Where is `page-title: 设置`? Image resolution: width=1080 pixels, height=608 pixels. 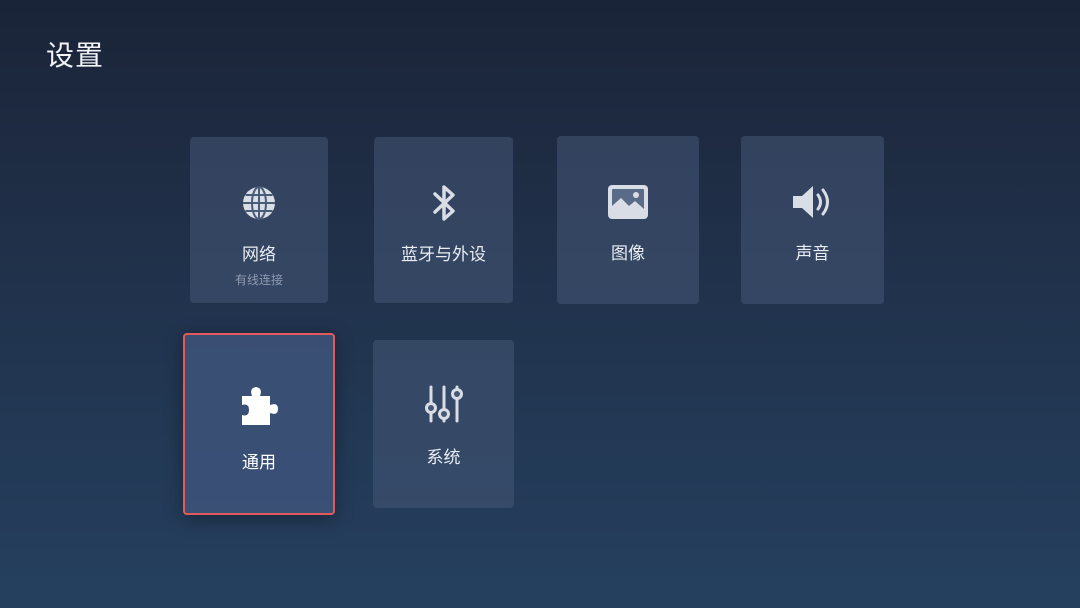
page-title: 设置 is located at coordinates (75, 55).